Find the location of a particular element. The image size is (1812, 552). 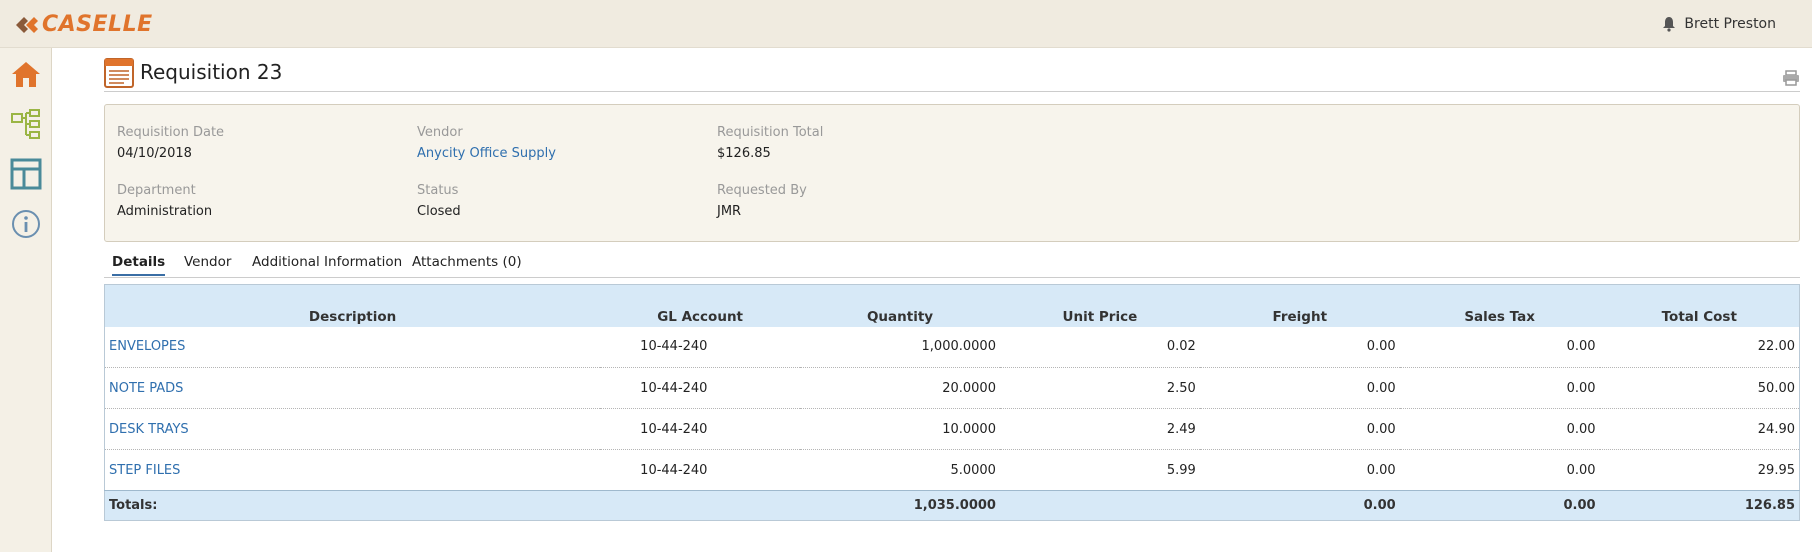

requisition-date-label: Requisition Date is located at coordinates (171, 132).